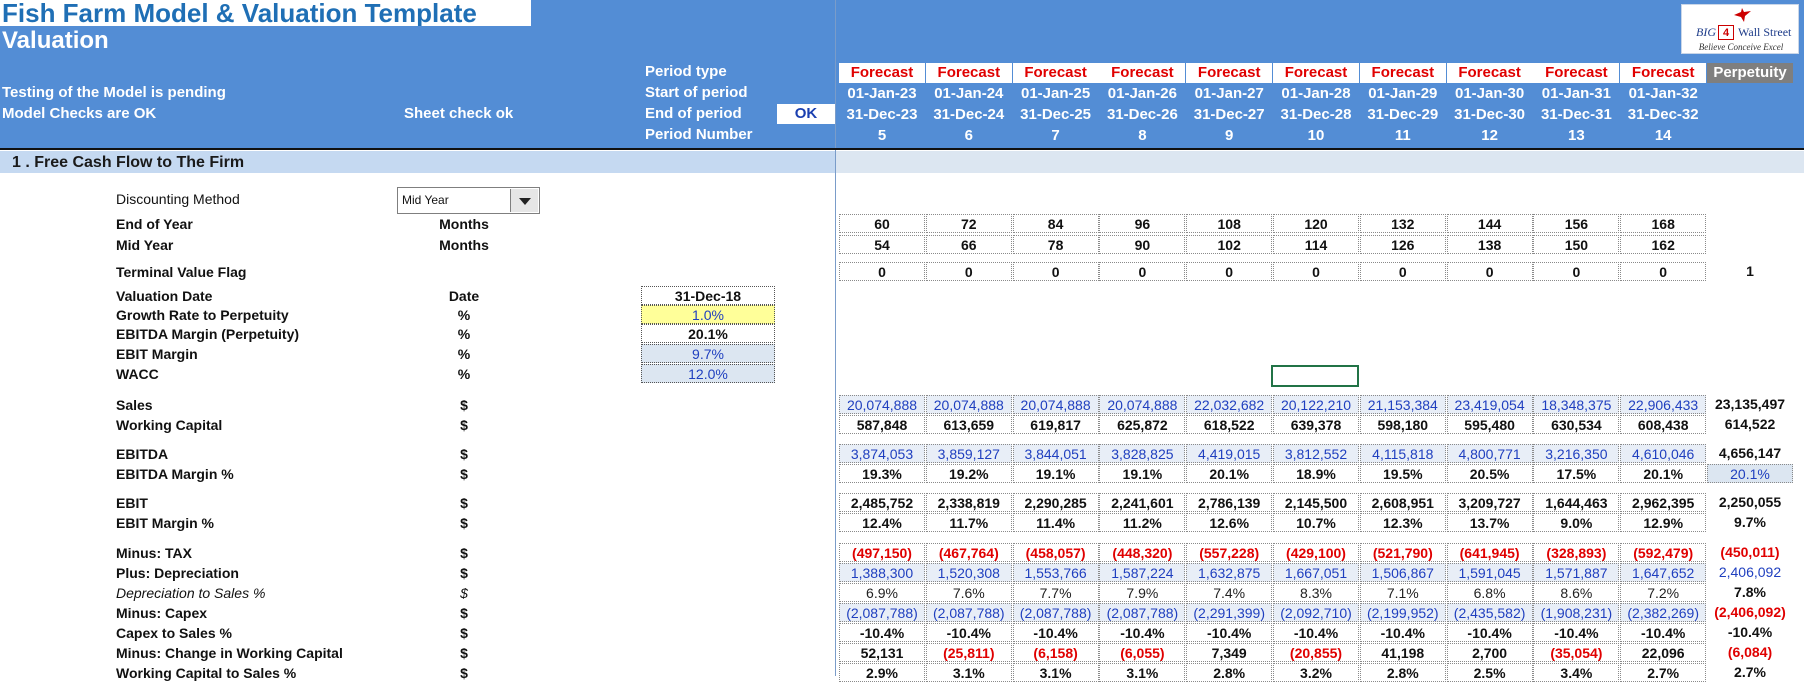 This screenshot has width=1804, height=682. I want to click on value-cell: 96, so click(1142, 223).